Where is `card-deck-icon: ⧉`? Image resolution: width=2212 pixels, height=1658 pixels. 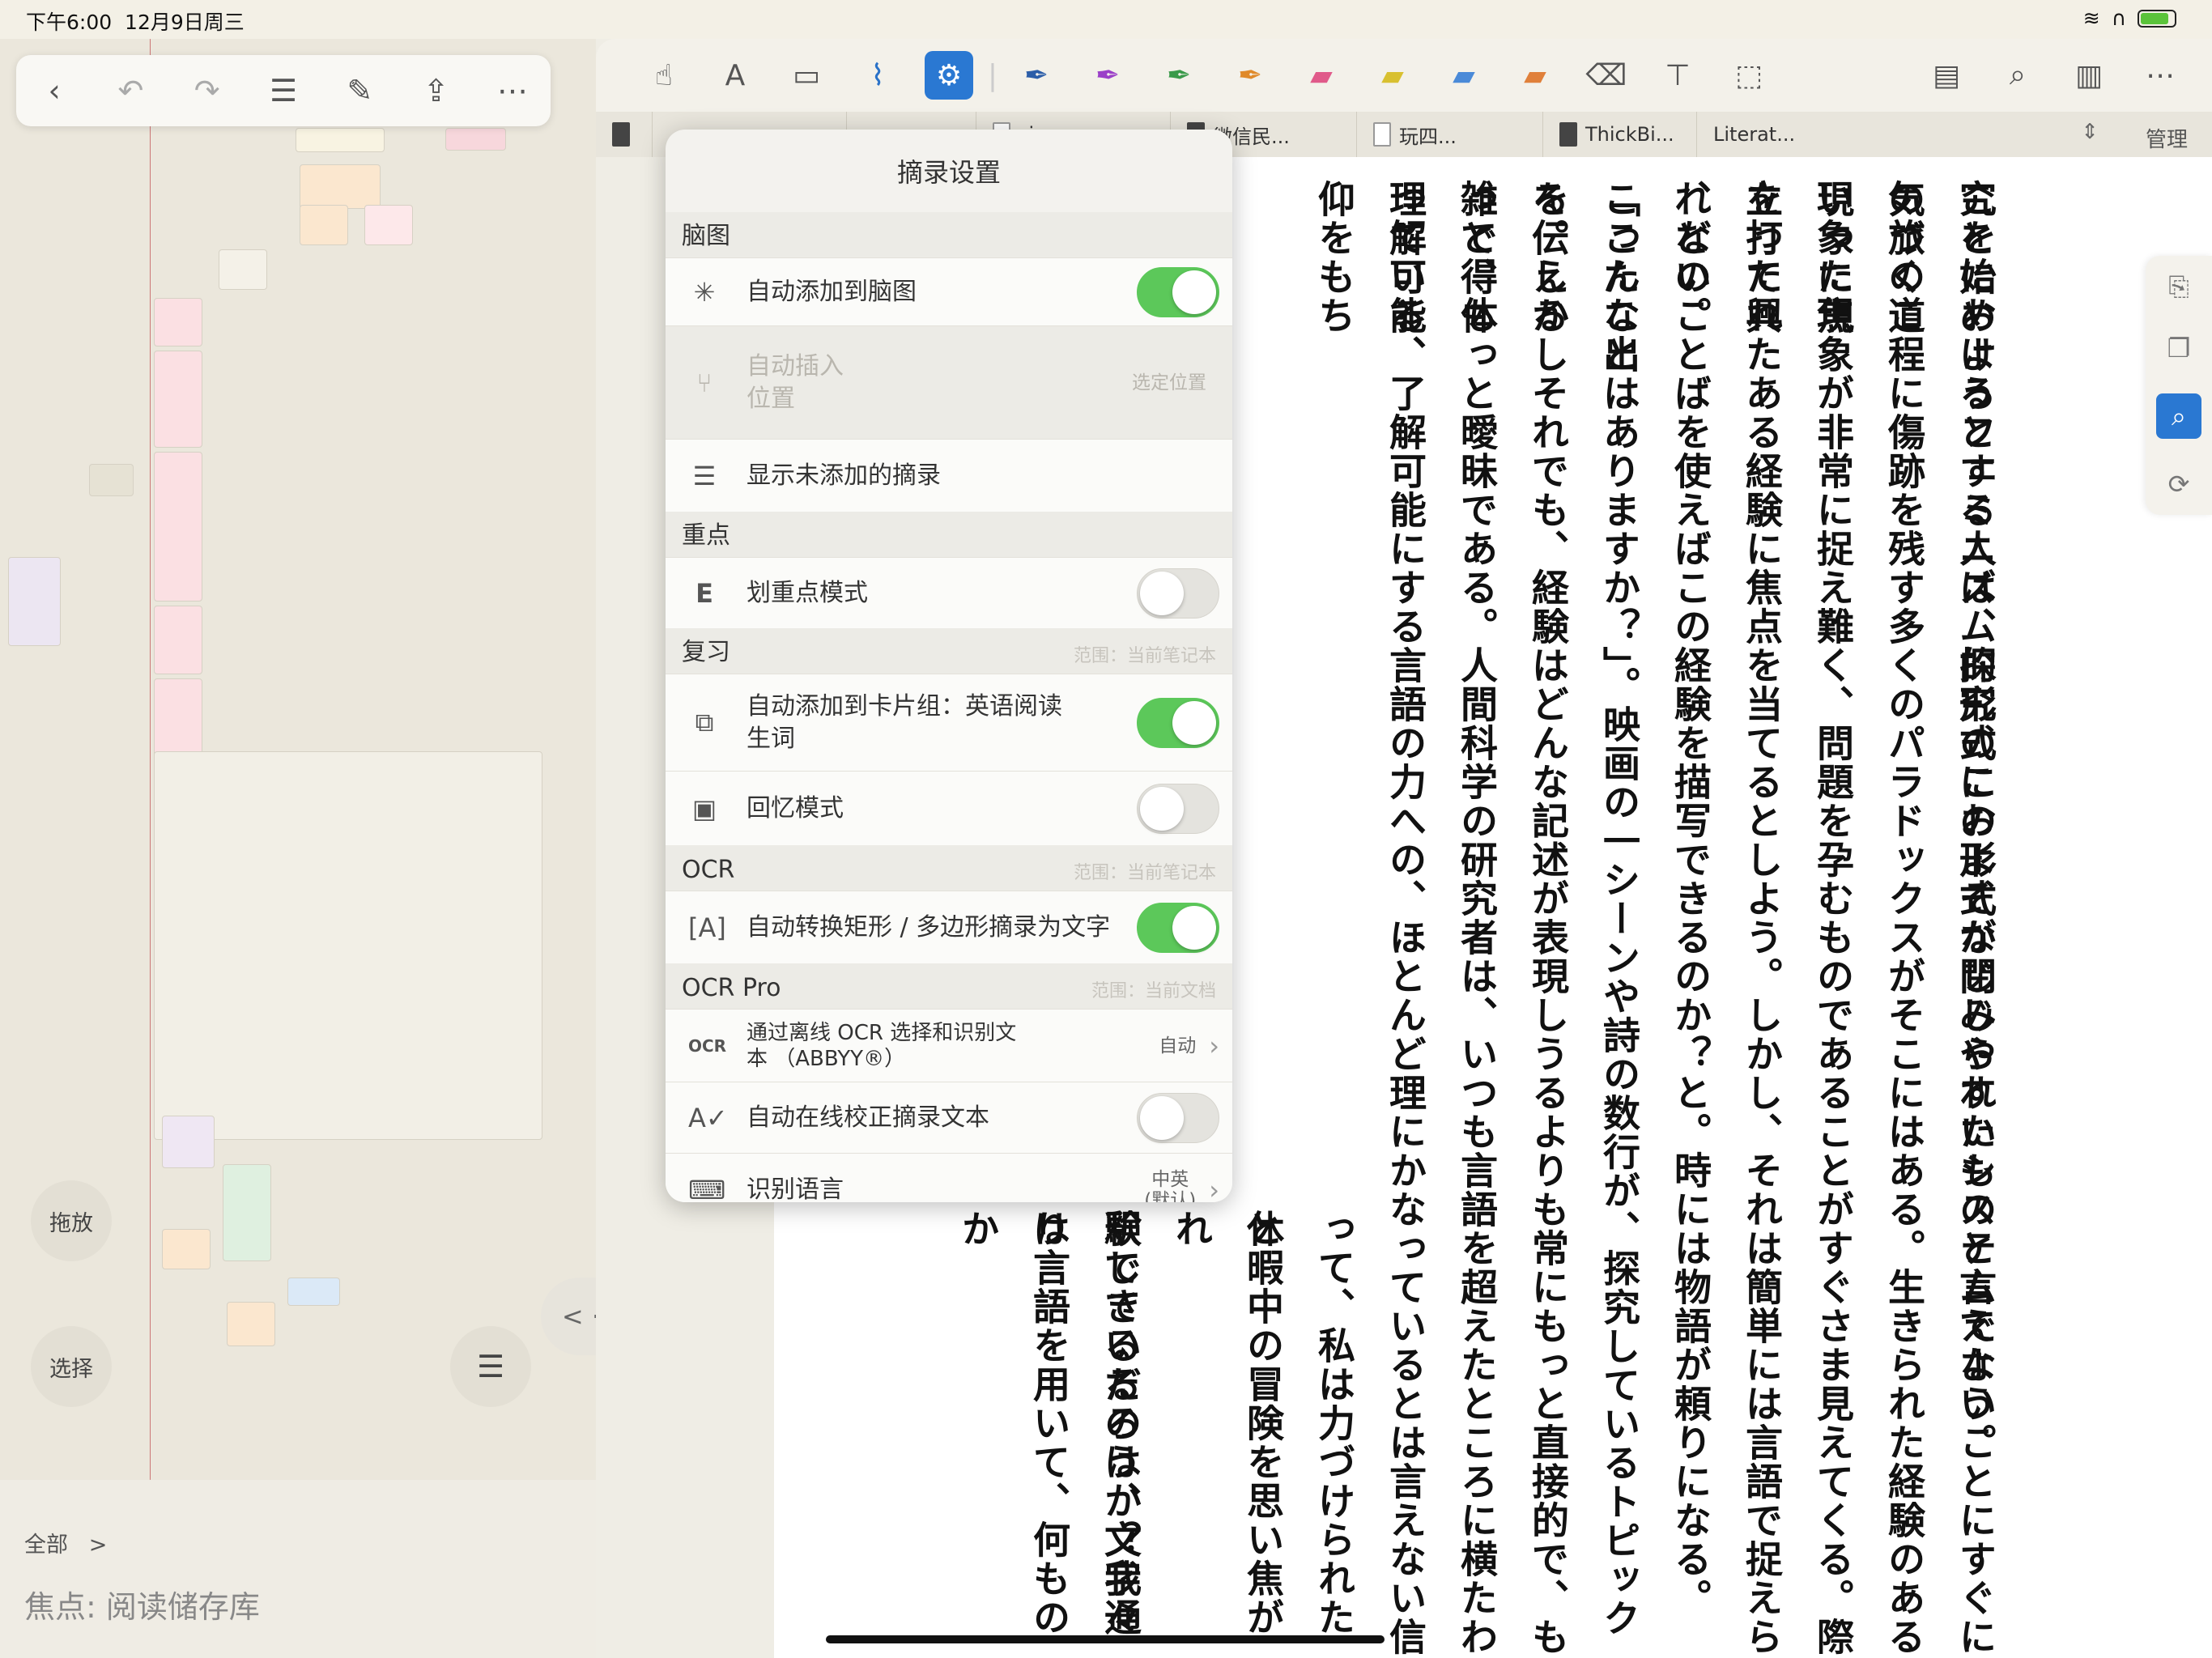
card-deck-icon: ⧉ is located at coordinates (705, 722).